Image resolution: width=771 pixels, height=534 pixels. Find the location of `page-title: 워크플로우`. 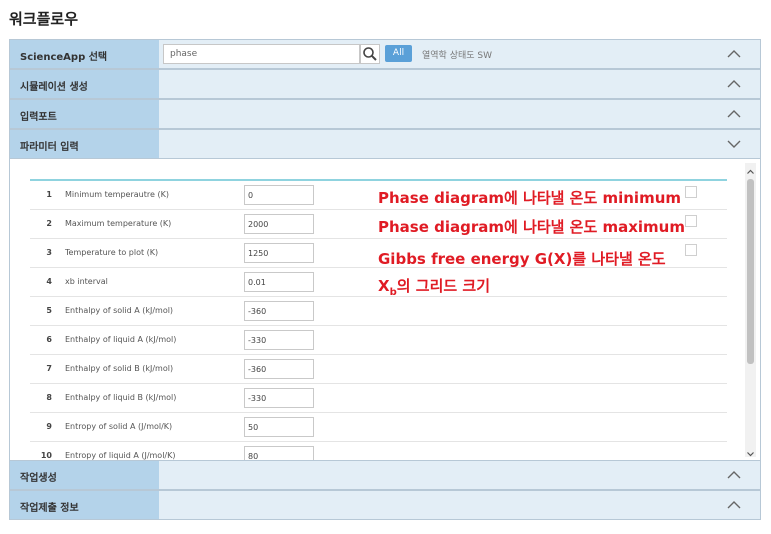

page-title: 워크플로우 is located at coordinates (44, 19).